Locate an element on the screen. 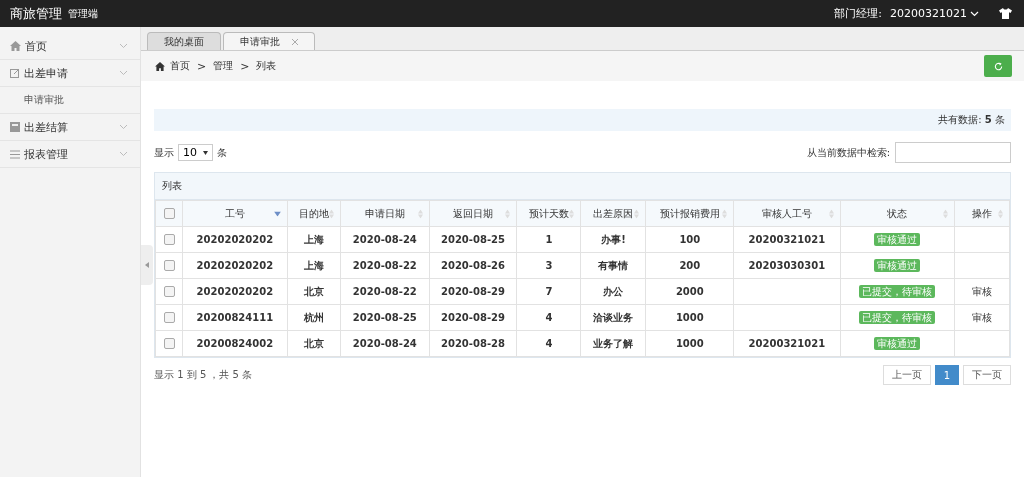  table-cell: 业务了解 is located at coordinates (613, 343).